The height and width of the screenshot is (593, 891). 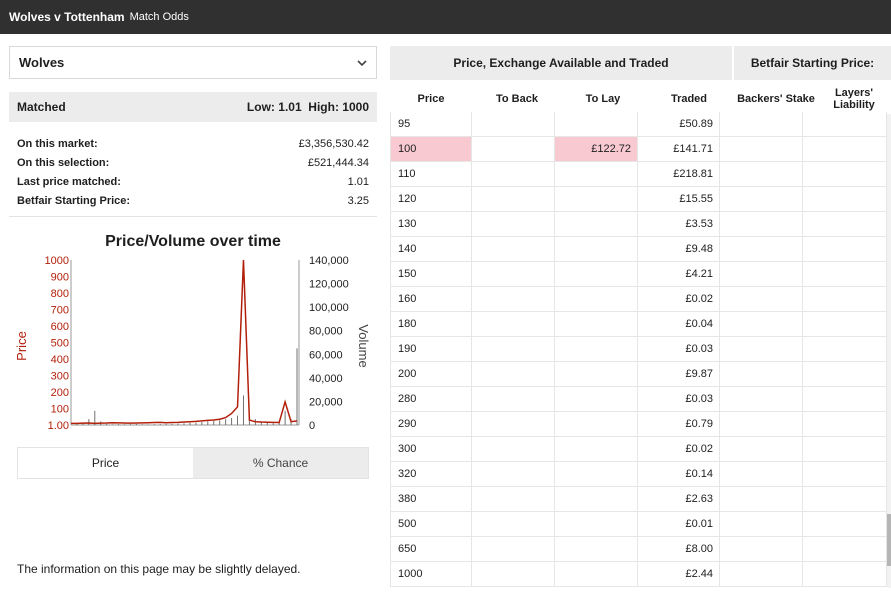 What do you see at coordinates (60, 278) in the screenshot?
I see `price-tick-label: 900` at bounding box center [60, 278].